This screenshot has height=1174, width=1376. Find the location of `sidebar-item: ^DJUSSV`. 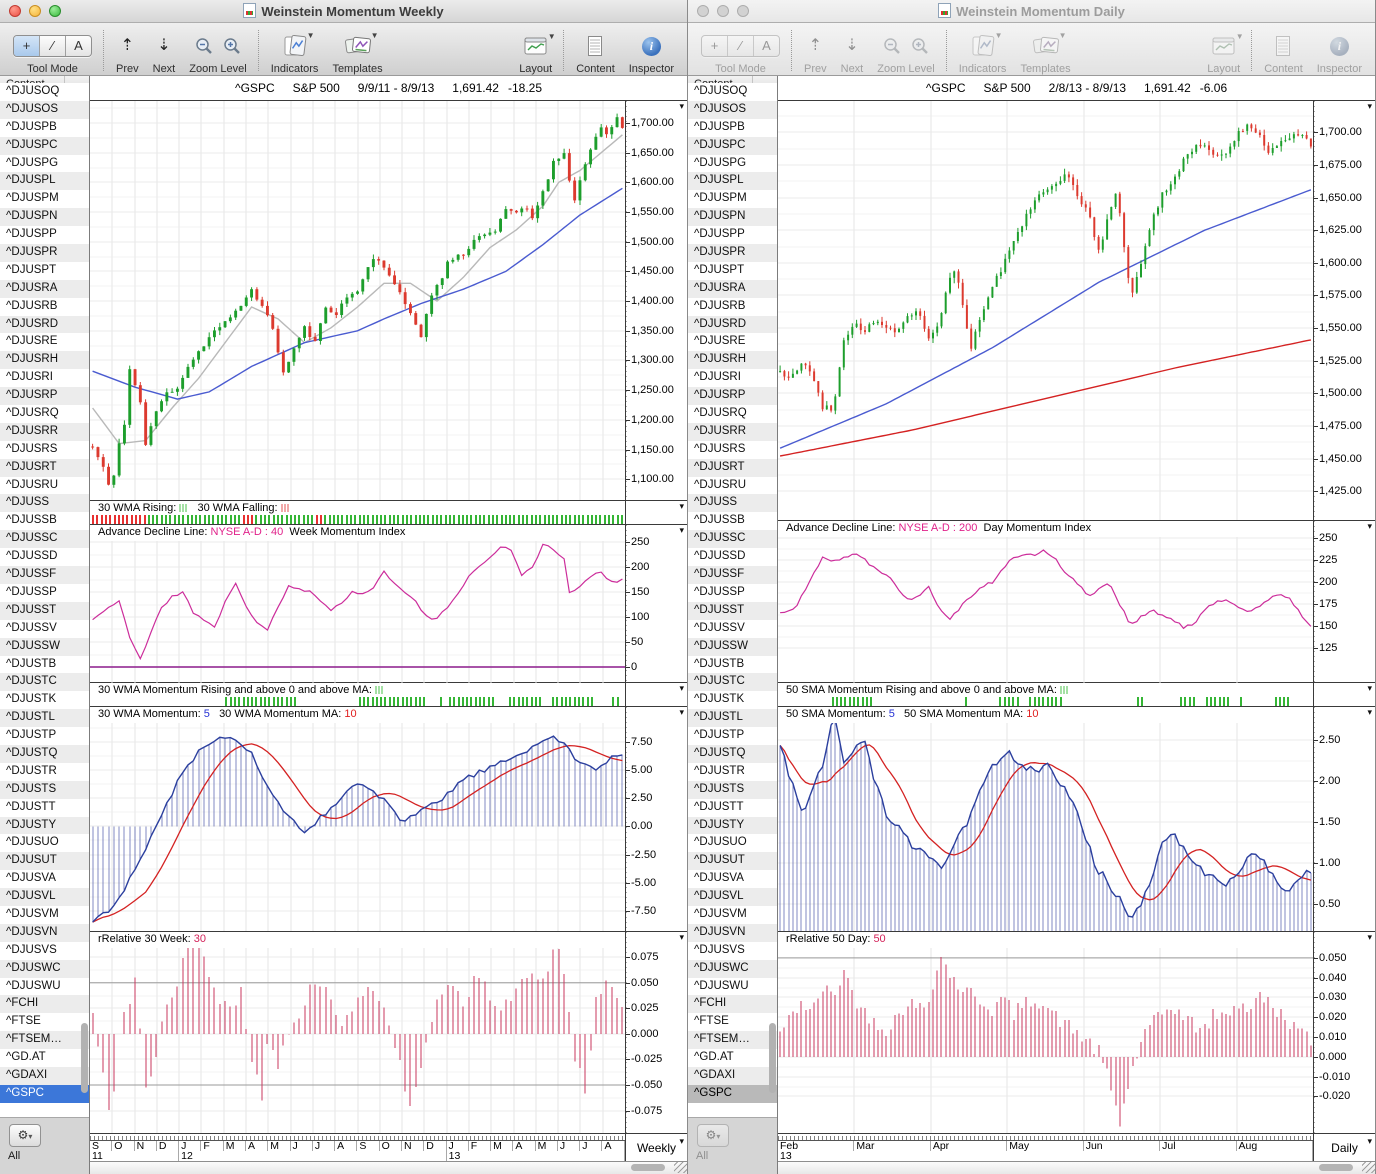

sidebar-item: ^DJUSSV is located at coordinates (732, 628).